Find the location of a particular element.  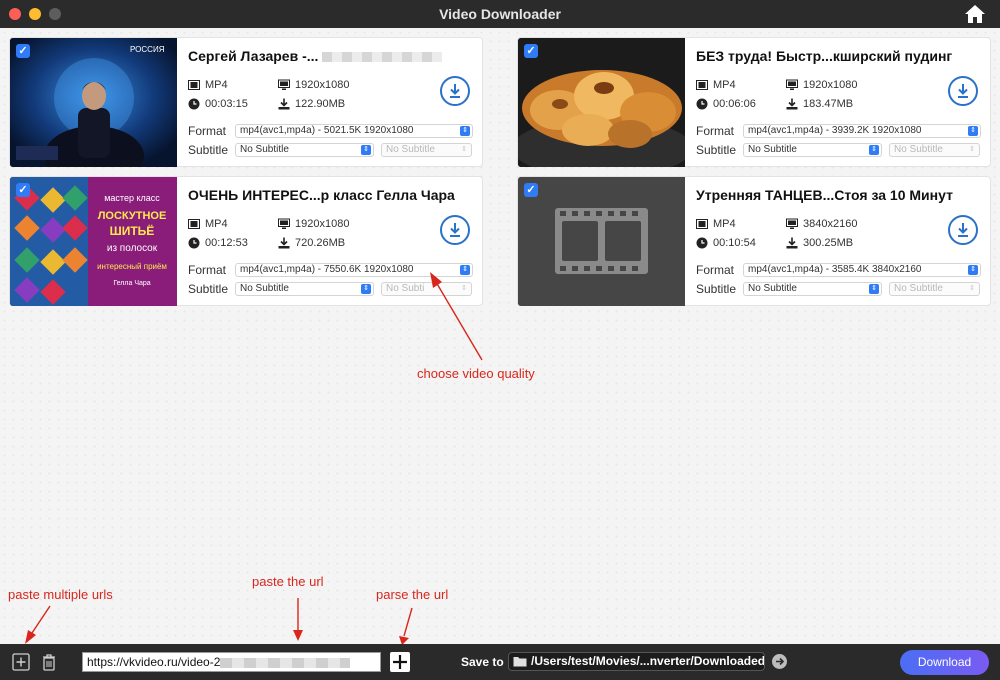

url-input: https://vkvideo.ru/video-2 is located at coordinates (231, 662).